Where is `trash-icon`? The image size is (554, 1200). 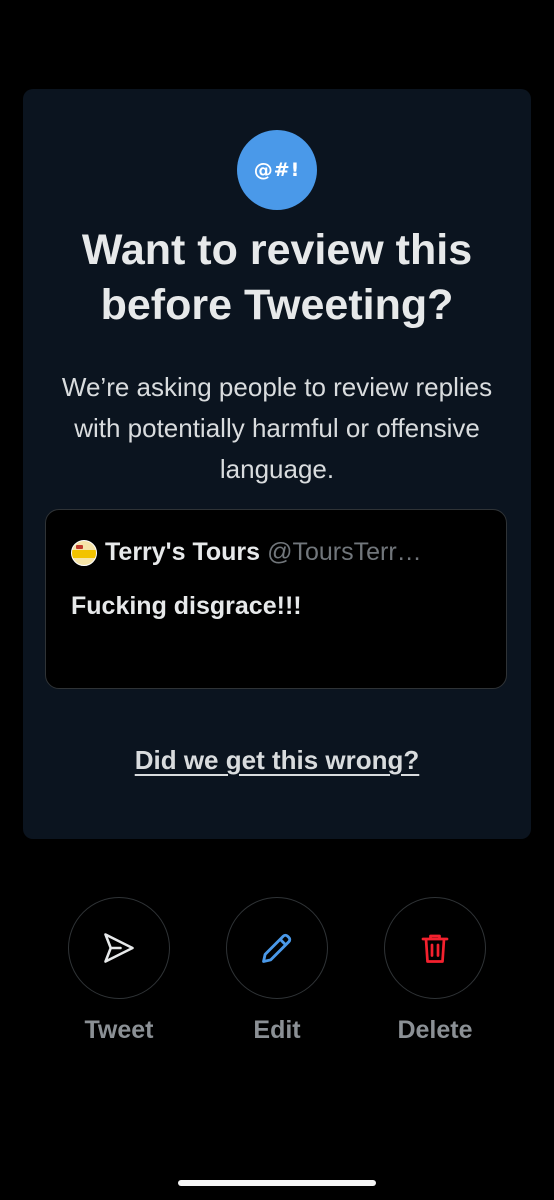
trash-icon is located at coordinates (435, 948).